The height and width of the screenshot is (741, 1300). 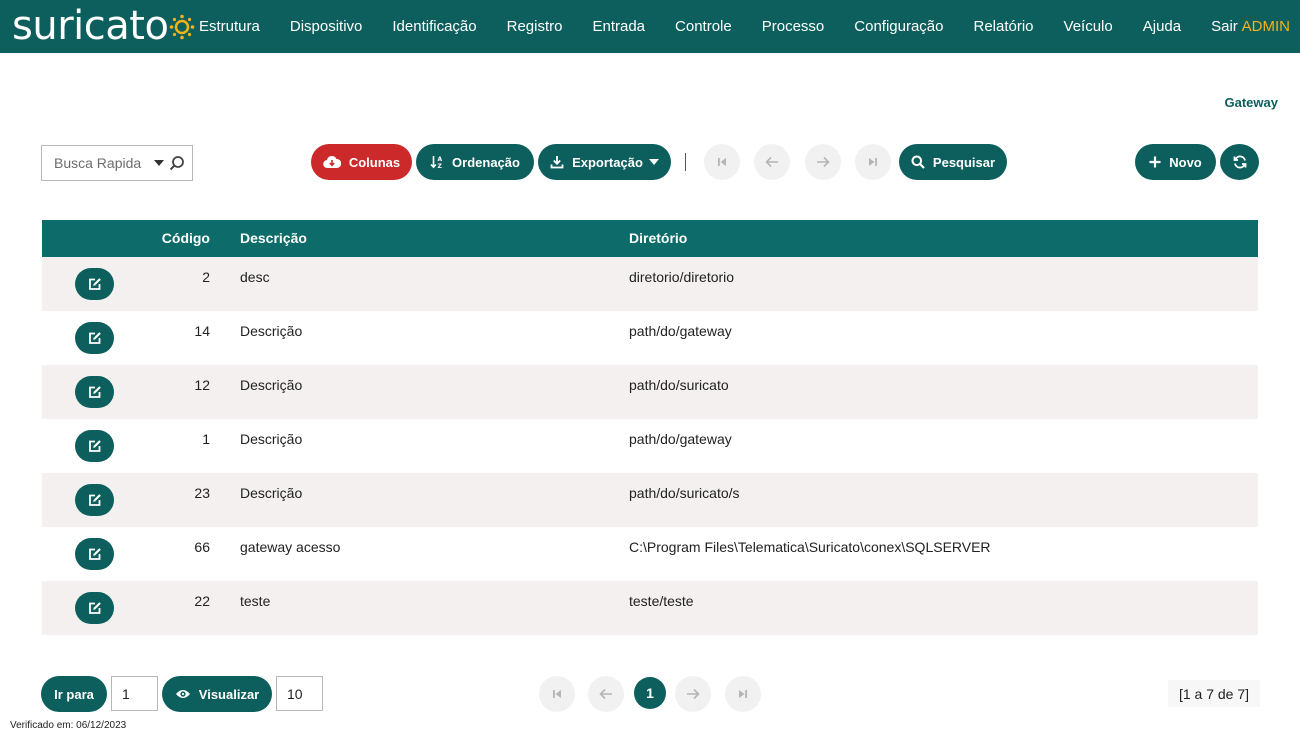 I want to click on goto-label: Ir para, so click(x=74, y=694).